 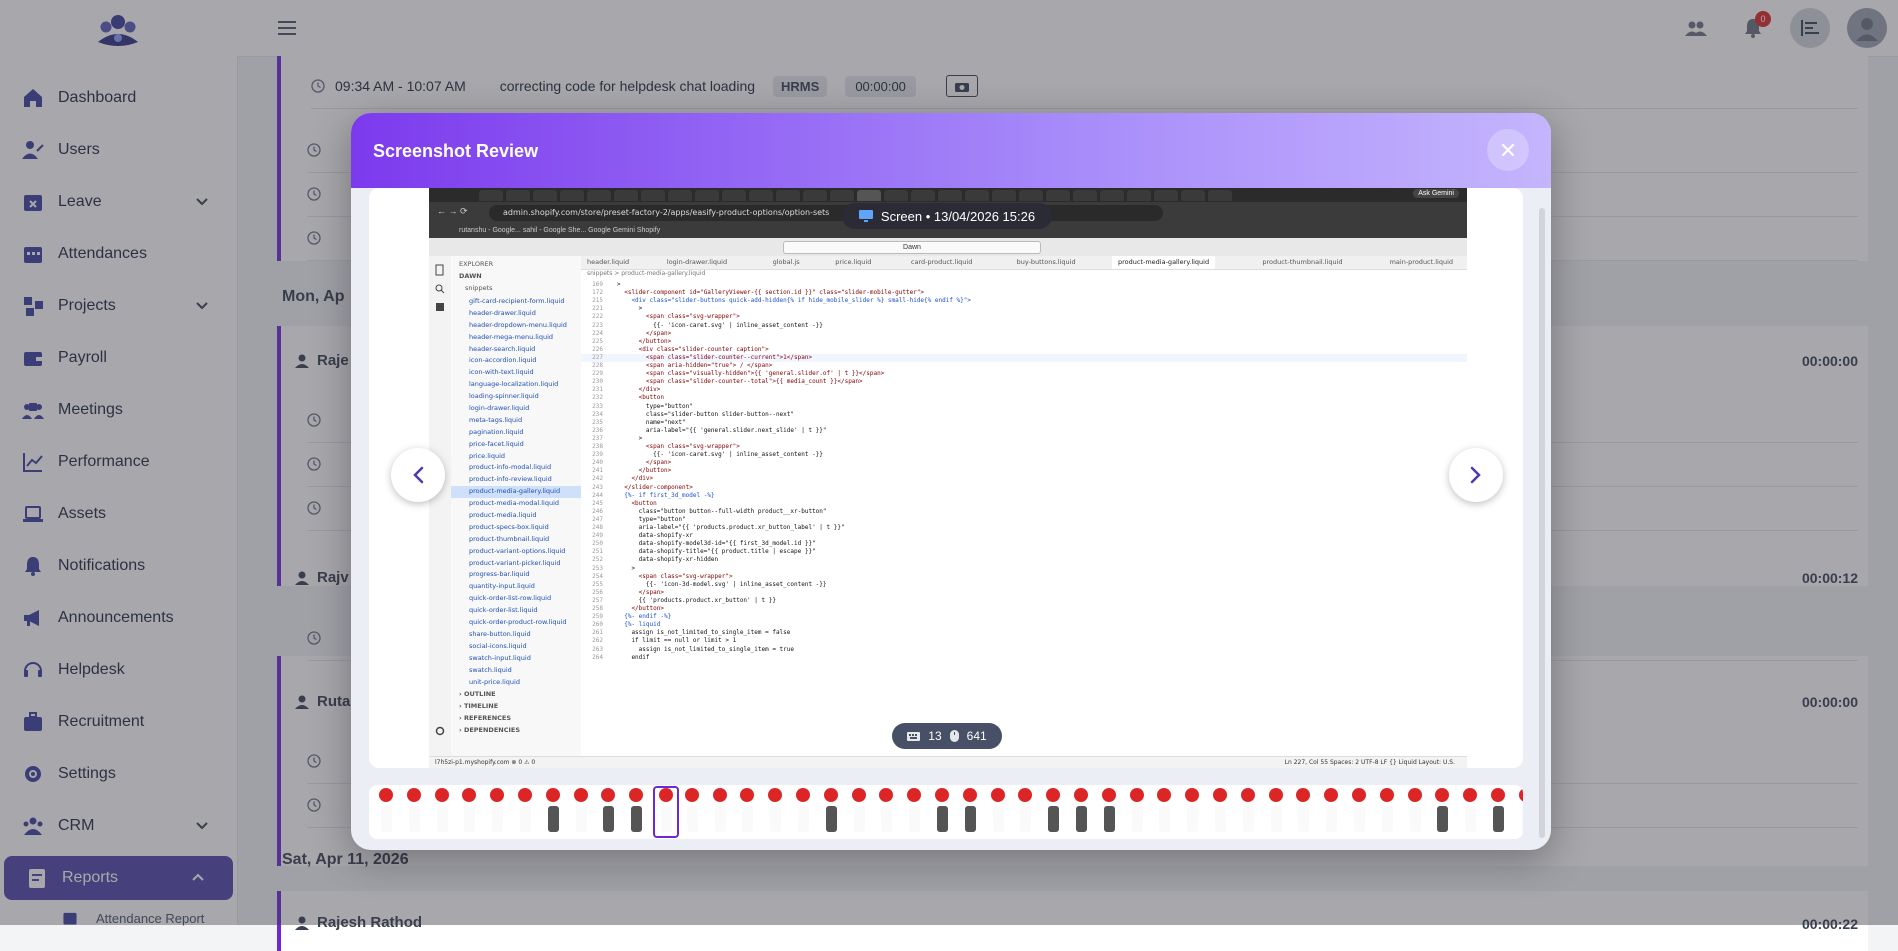 I want to click on explorer-file: product-specs-box.liquid, so click(x=516, y=528).